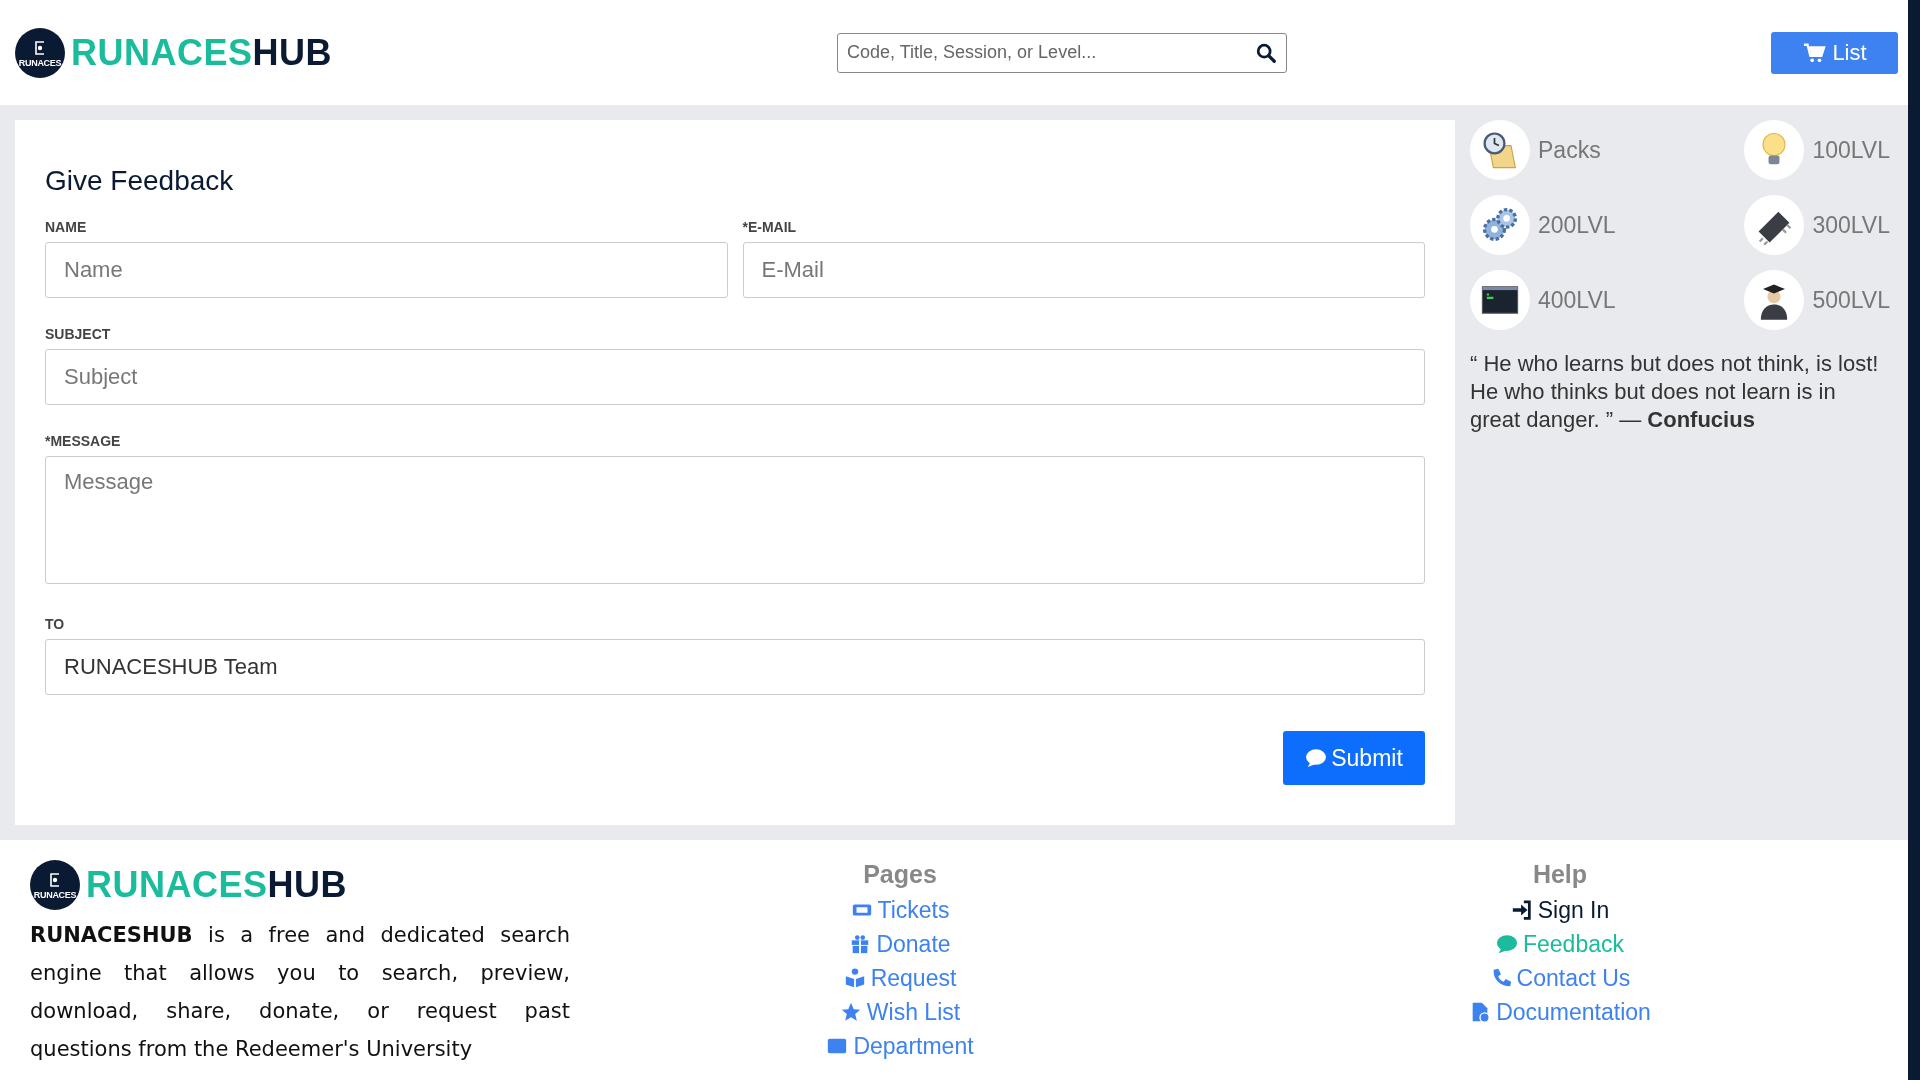 This screenshot has height=1080, width=1920. Describe the element at coordinates (854, 978) in the screenshot. I see `reader-icon` at that location.